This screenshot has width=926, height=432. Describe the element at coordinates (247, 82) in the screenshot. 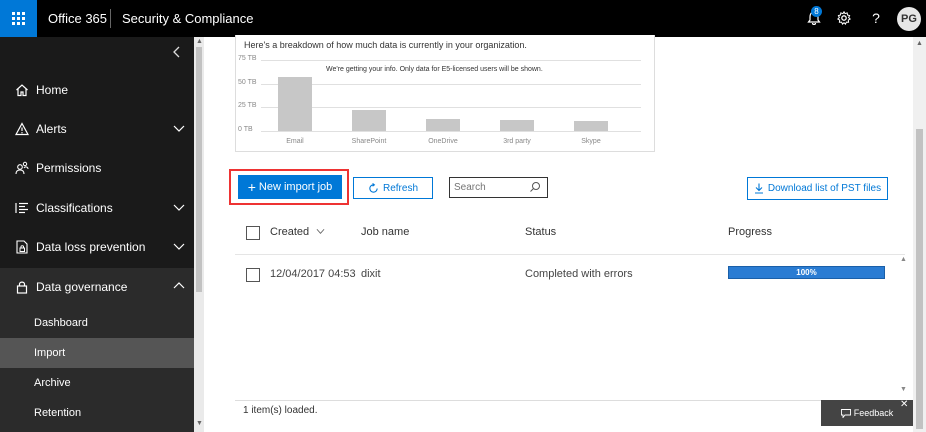

I see `y-tick-label: 50 TB` at that location.